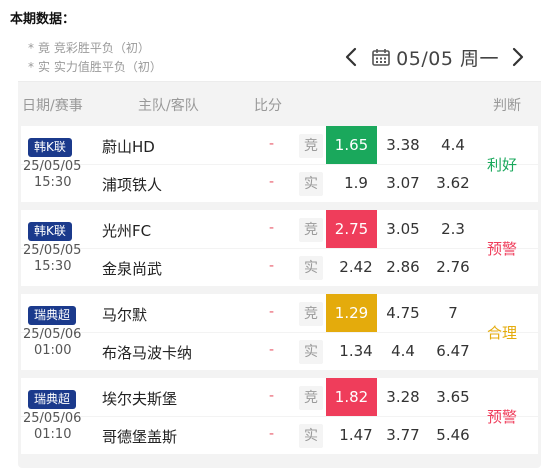  Describe the element at coordinates (453, 351) in the screenshot. I see `shi-lose-odd: 6.47` at that location.